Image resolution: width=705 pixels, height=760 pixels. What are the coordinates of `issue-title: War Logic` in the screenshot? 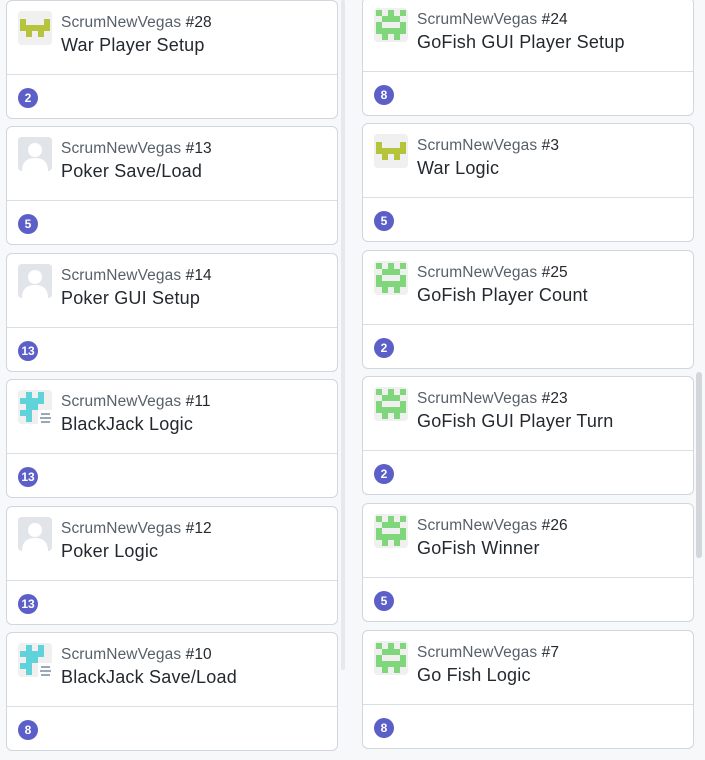 It's located at (458, 168).